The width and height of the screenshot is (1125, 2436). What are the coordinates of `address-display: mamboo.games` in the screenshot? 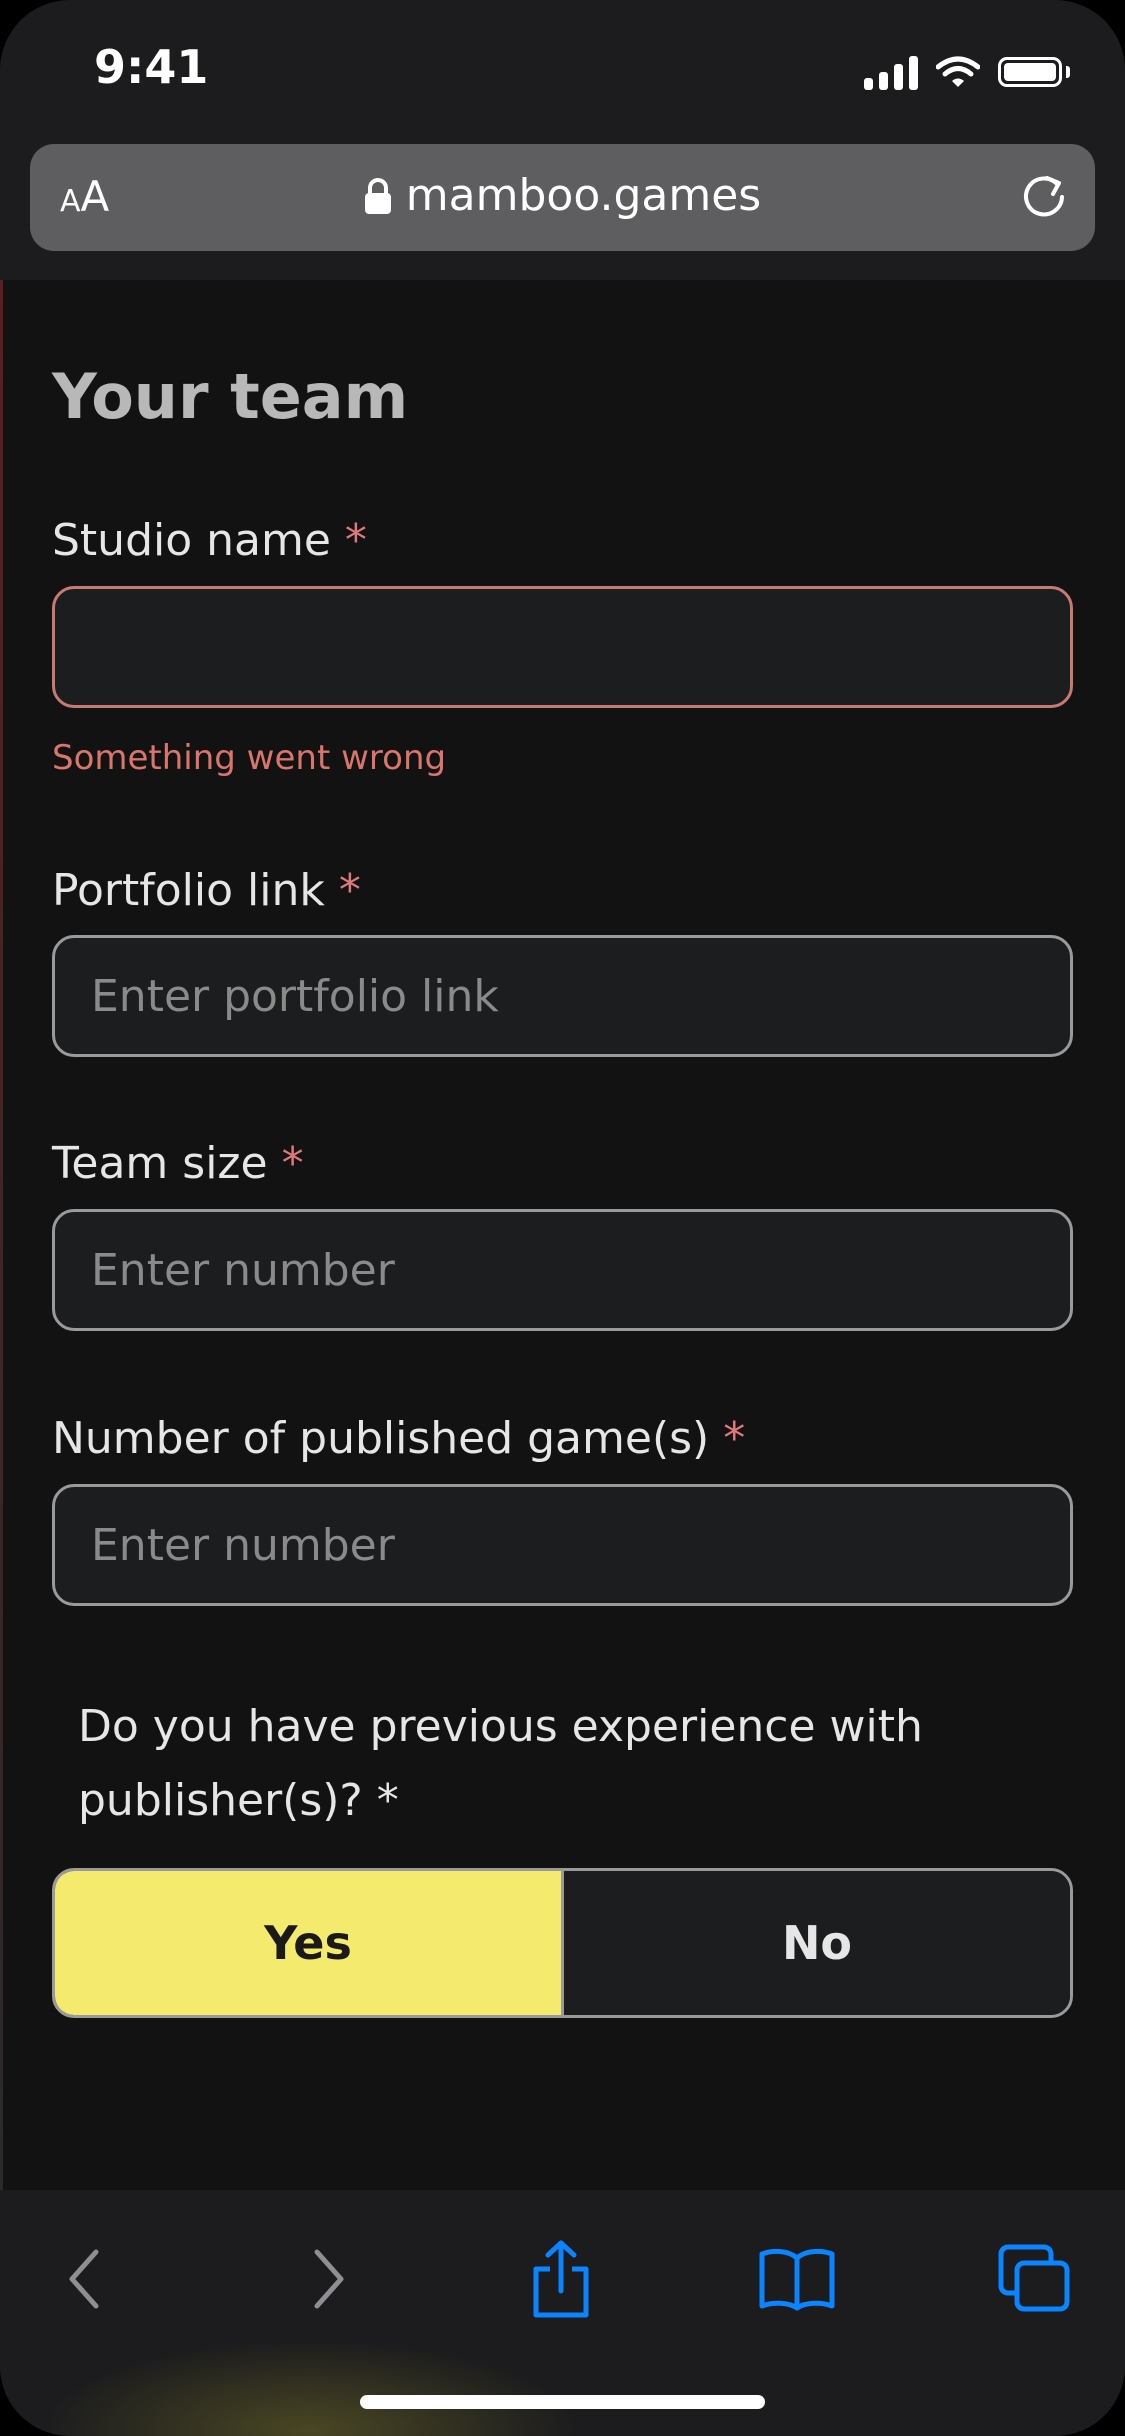 It's located at (562, 195).